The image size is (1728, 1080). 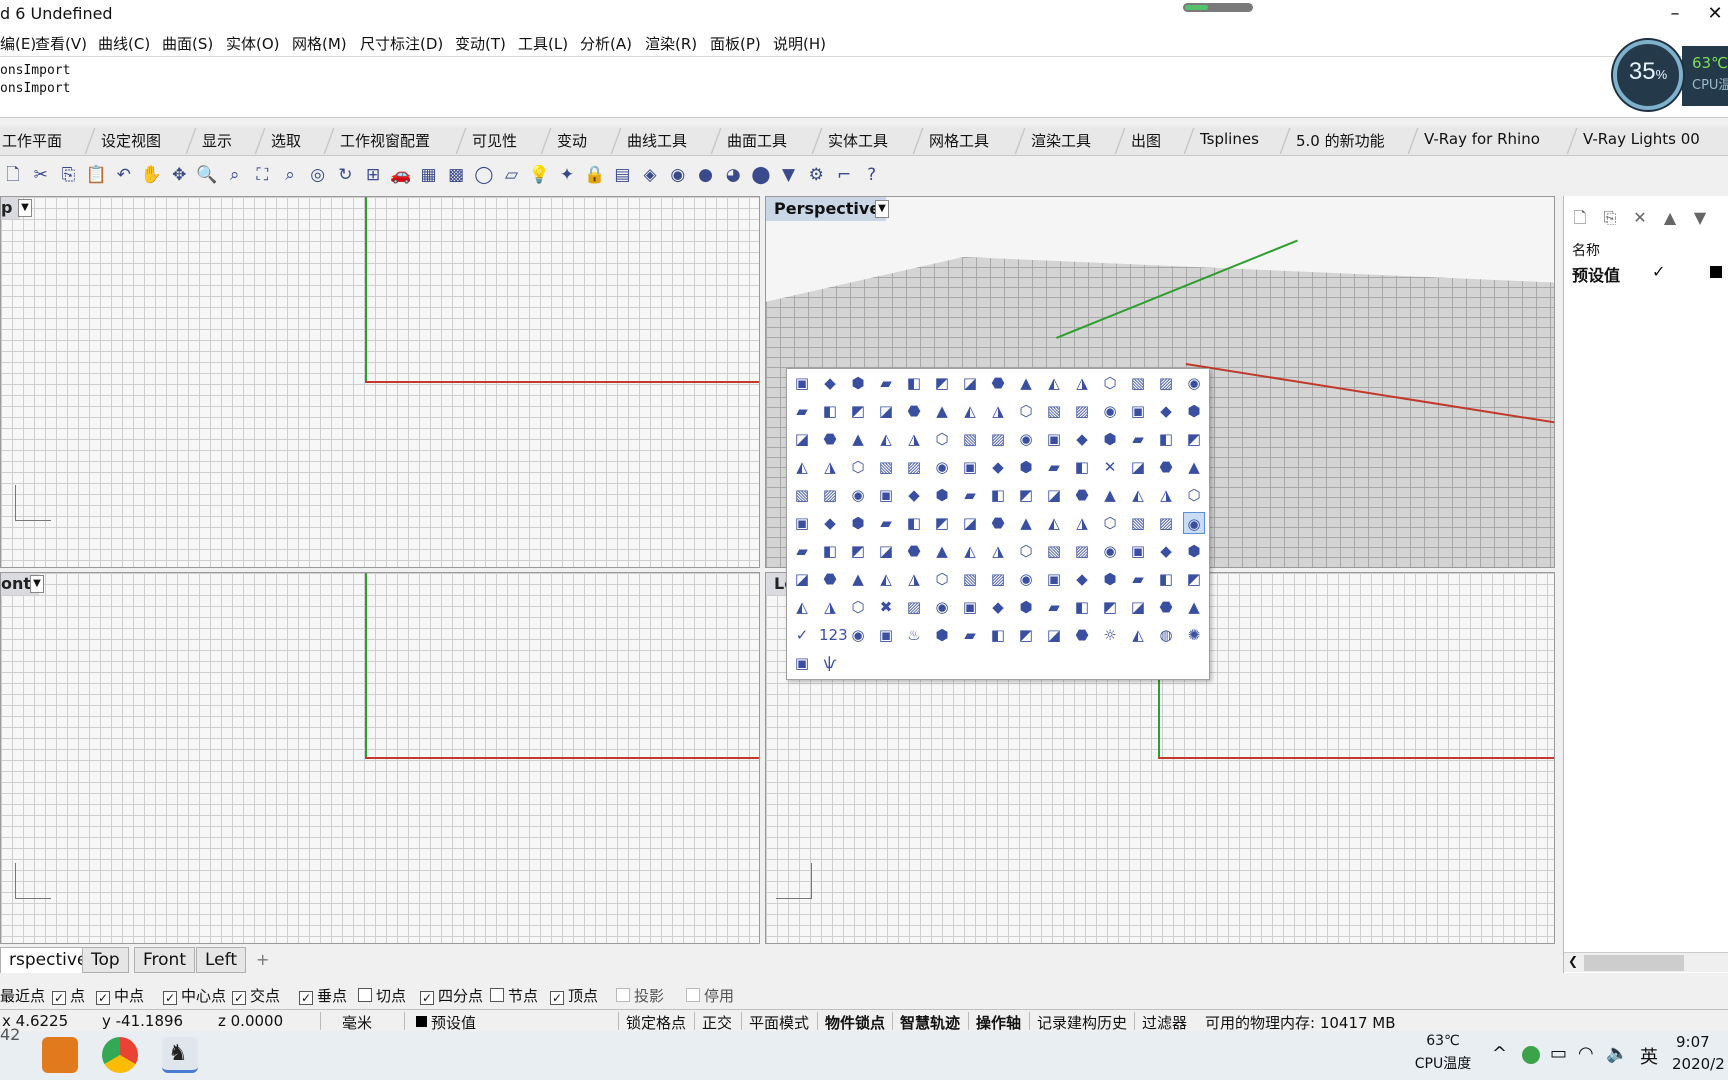 I want to click on zigzag-icon: ◧, so click(x=1166, y=439).